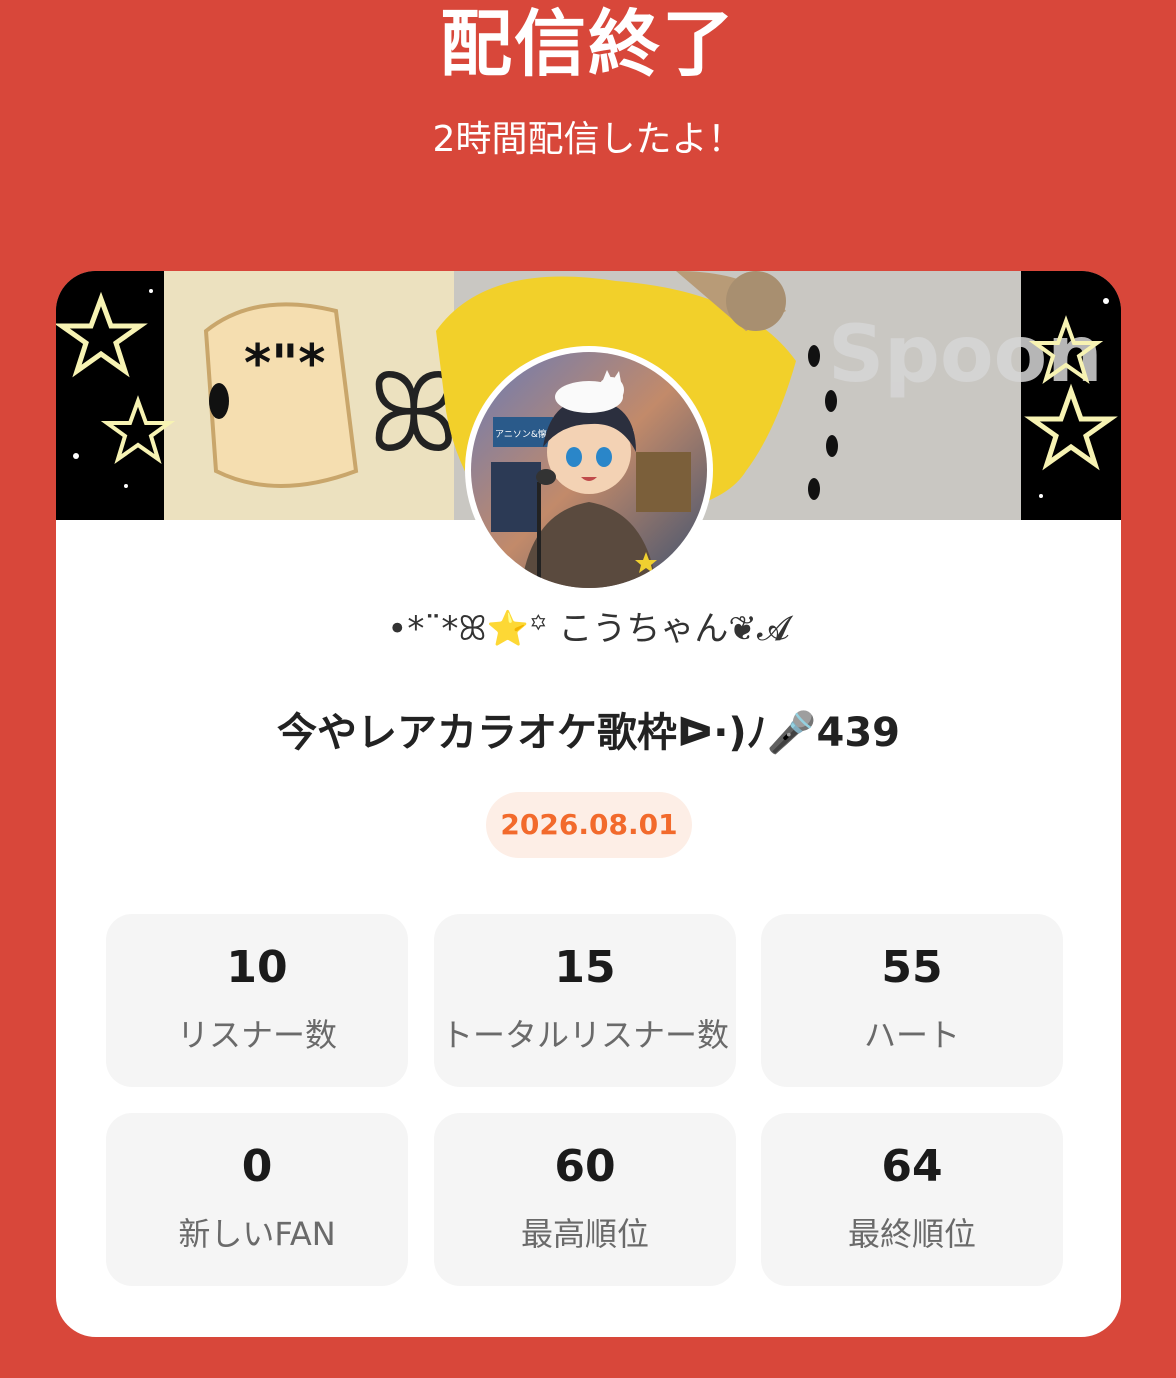 This screenshot has height=1378, width=1176. Describe the element at coordinates (912, 1166) in the screenshot. I see `stat-value: 64` at that location.